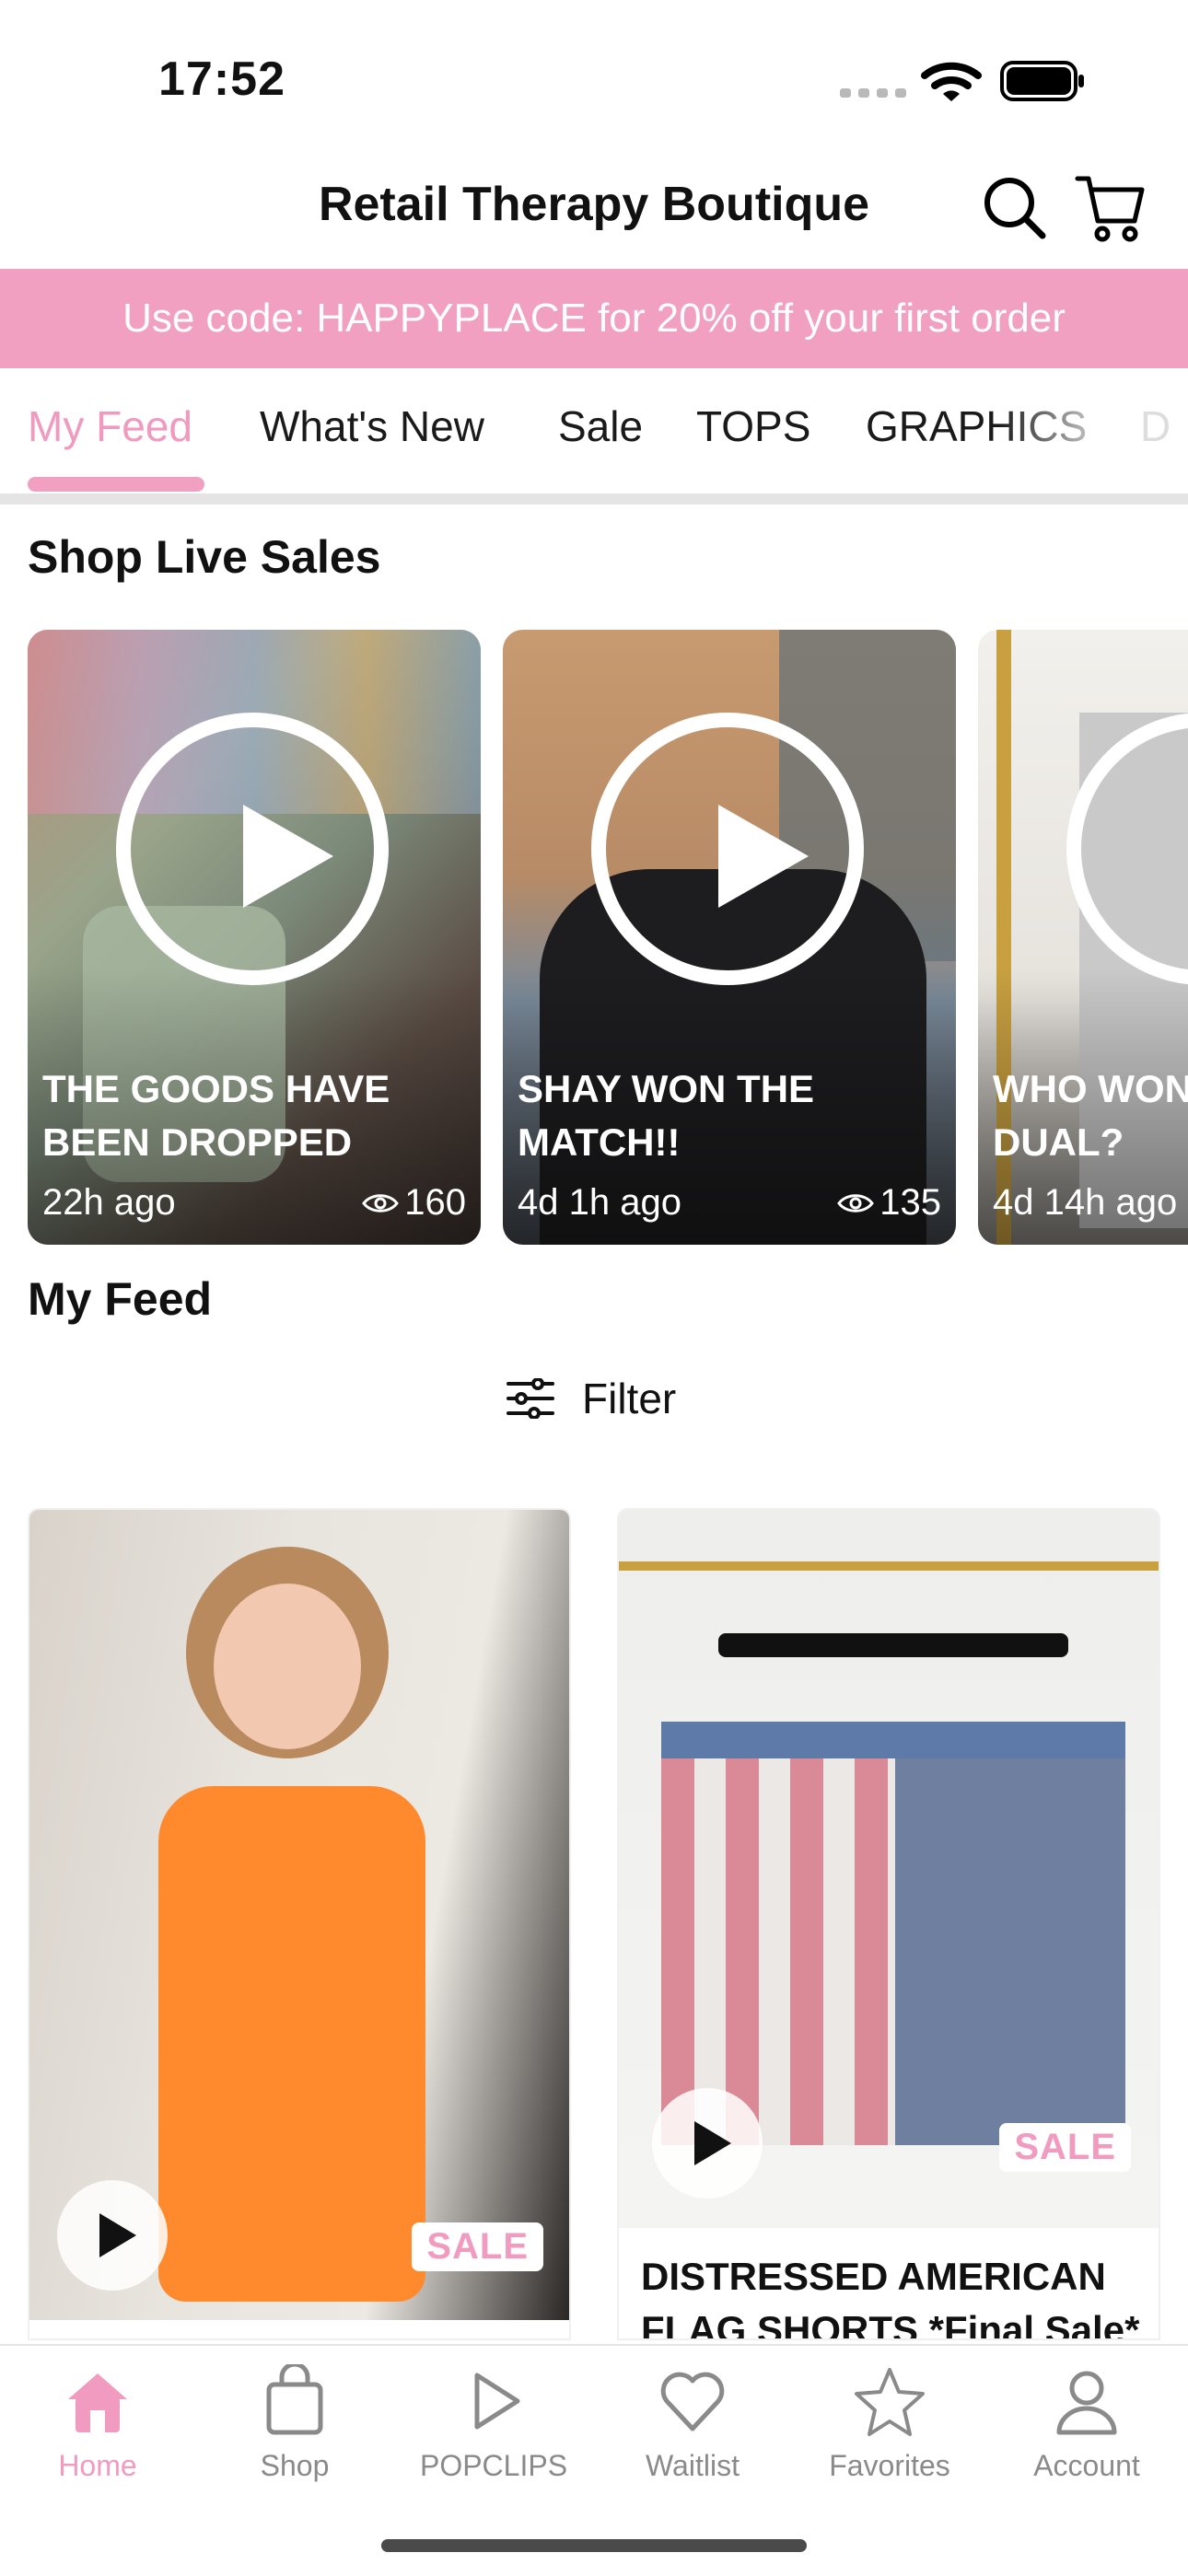  I want to click on live-card-views: 160, so click(414, 1203).